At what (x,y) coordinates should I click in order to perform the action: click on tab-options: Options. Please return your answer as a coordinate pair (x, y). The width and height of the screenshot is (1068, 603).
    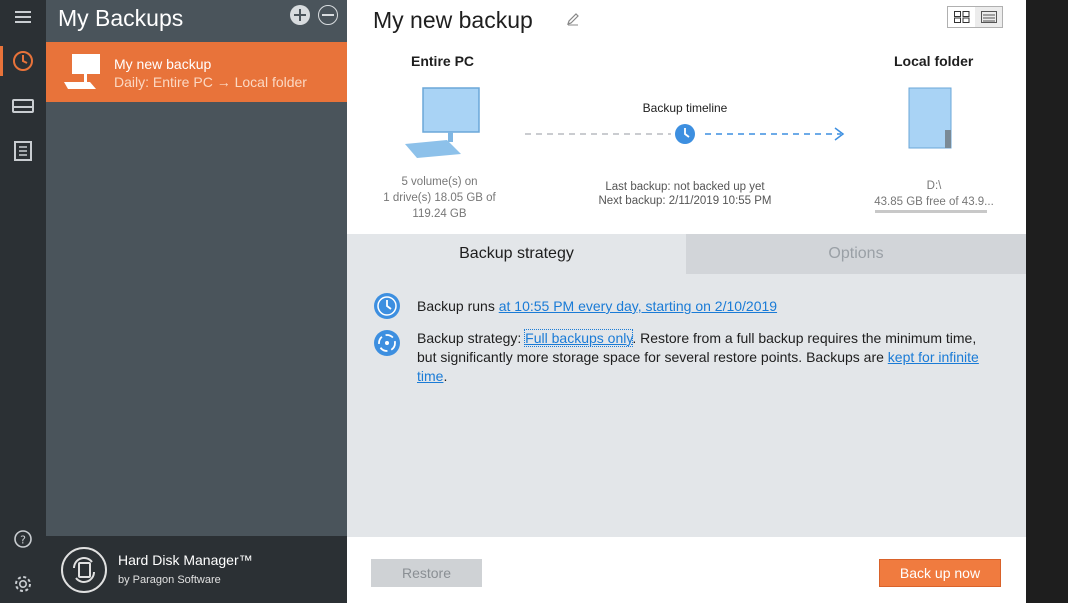
    Looking at the image, I should click on (856, 254).